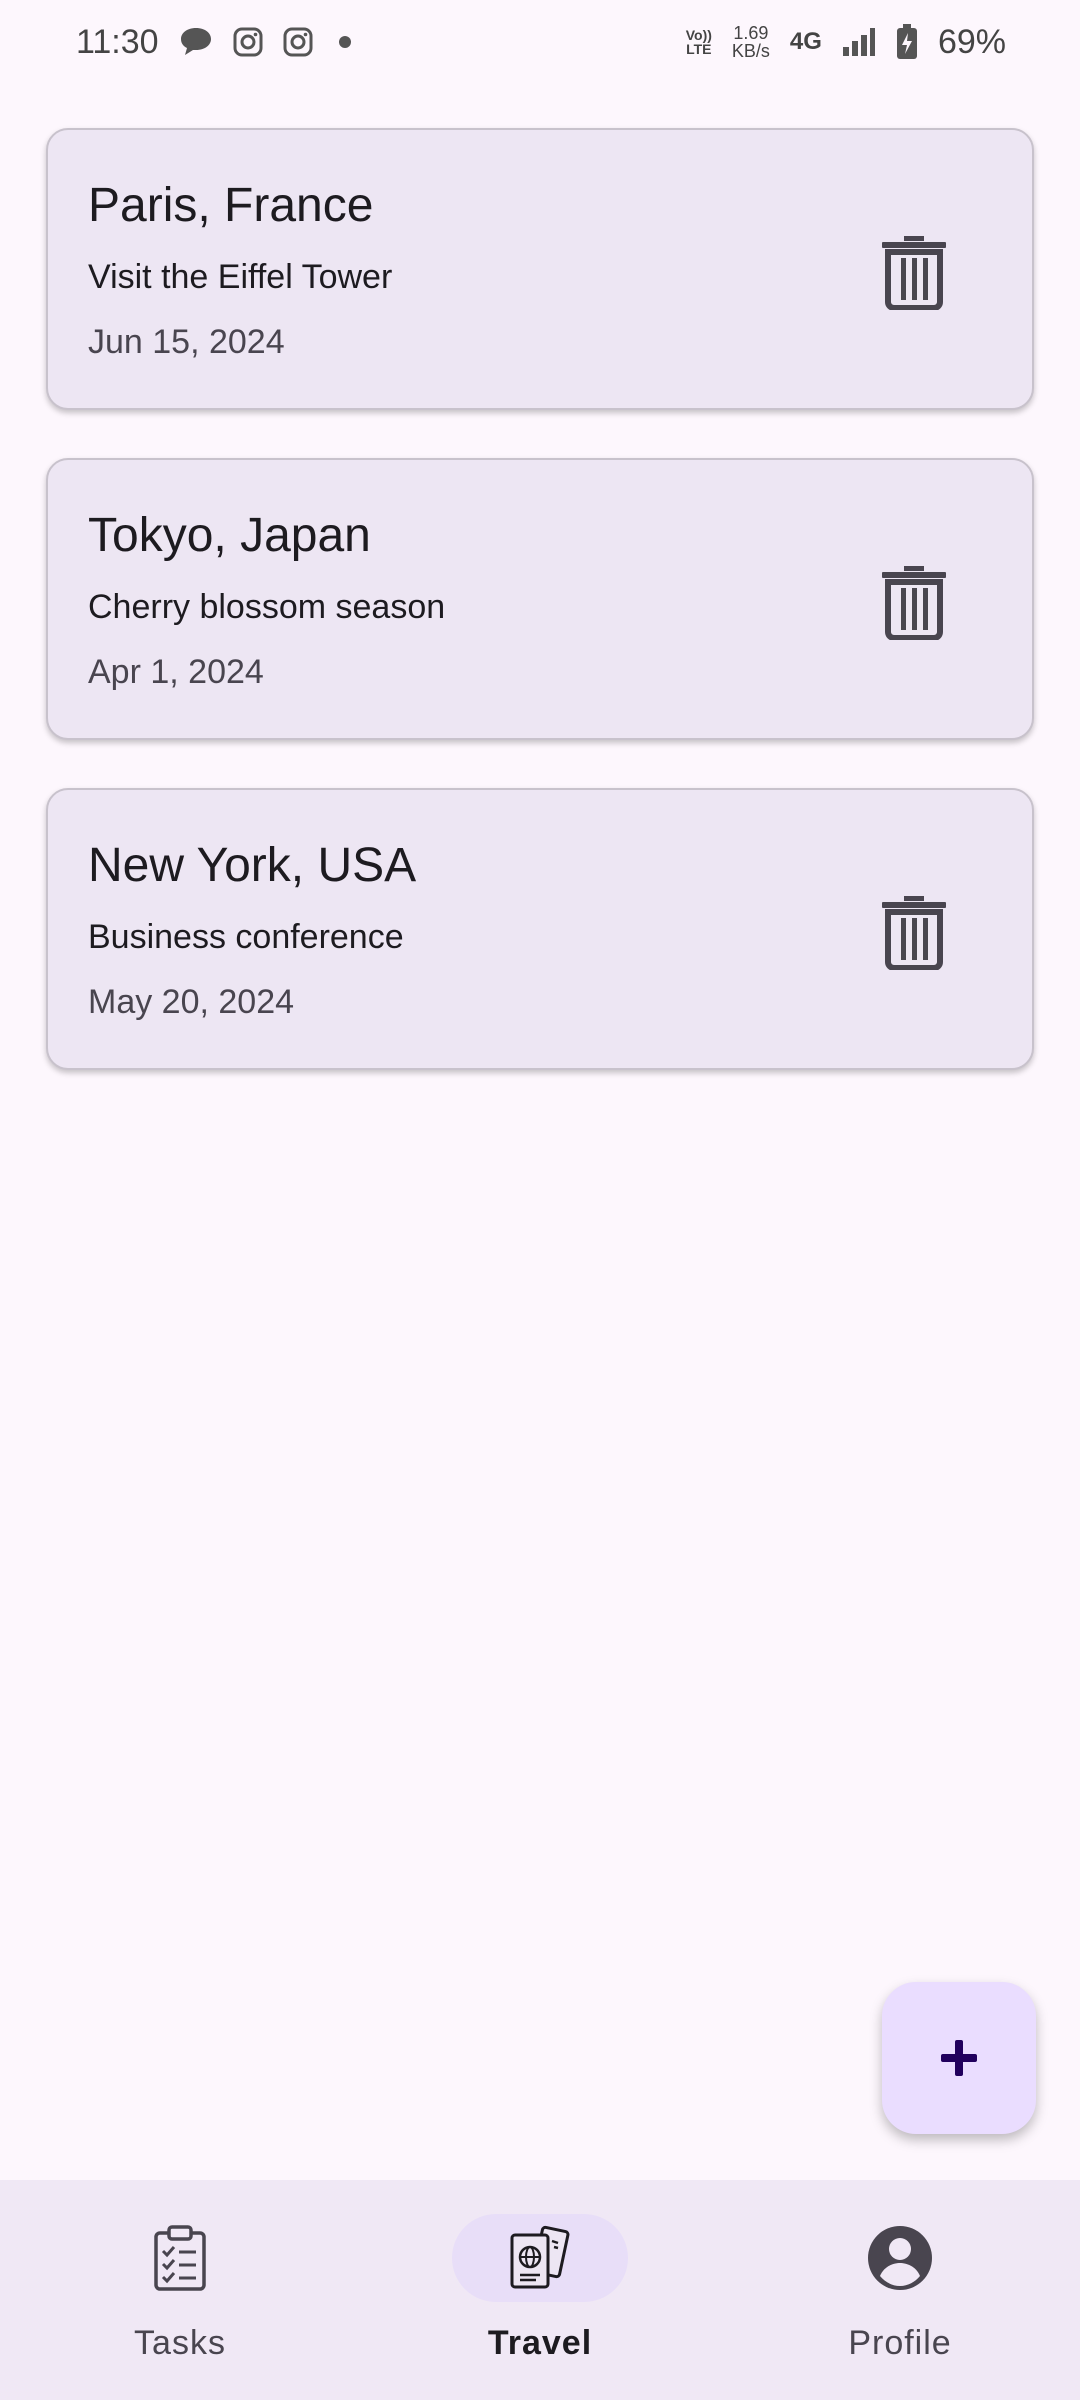  I want to click on volte-indicator: Vo)) LTE, so click(699, 42).